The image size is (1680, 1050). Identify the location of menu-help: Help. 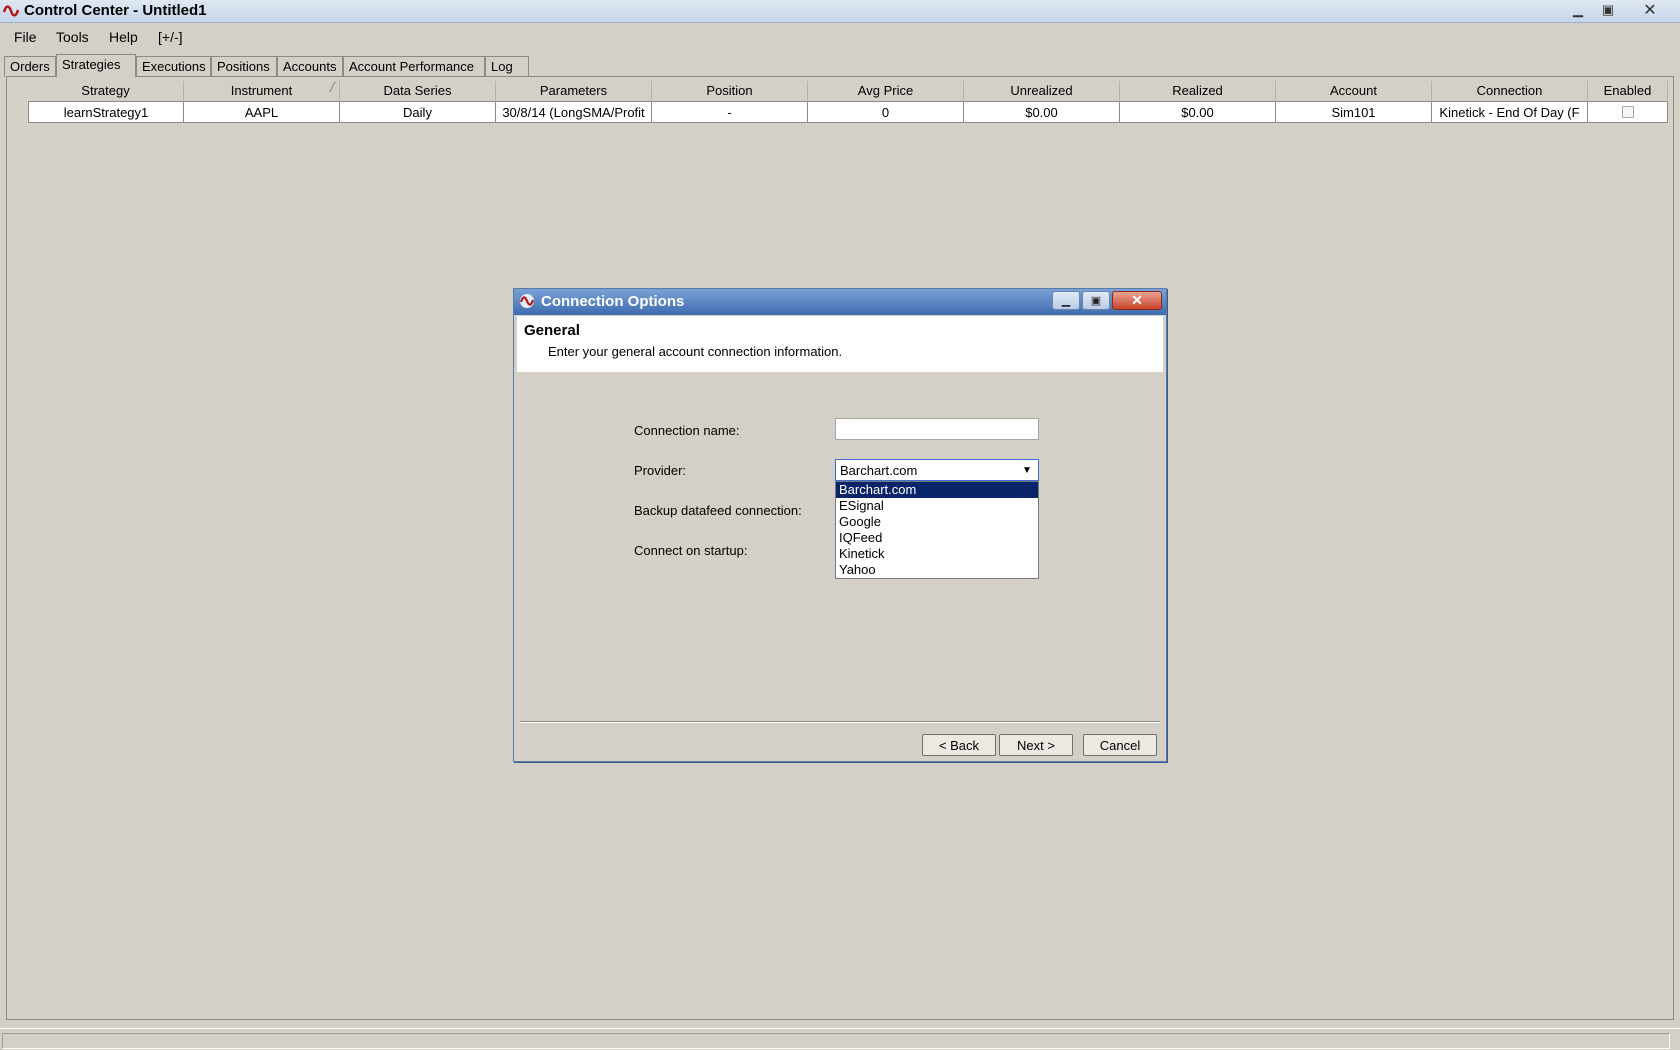
(123, 37).